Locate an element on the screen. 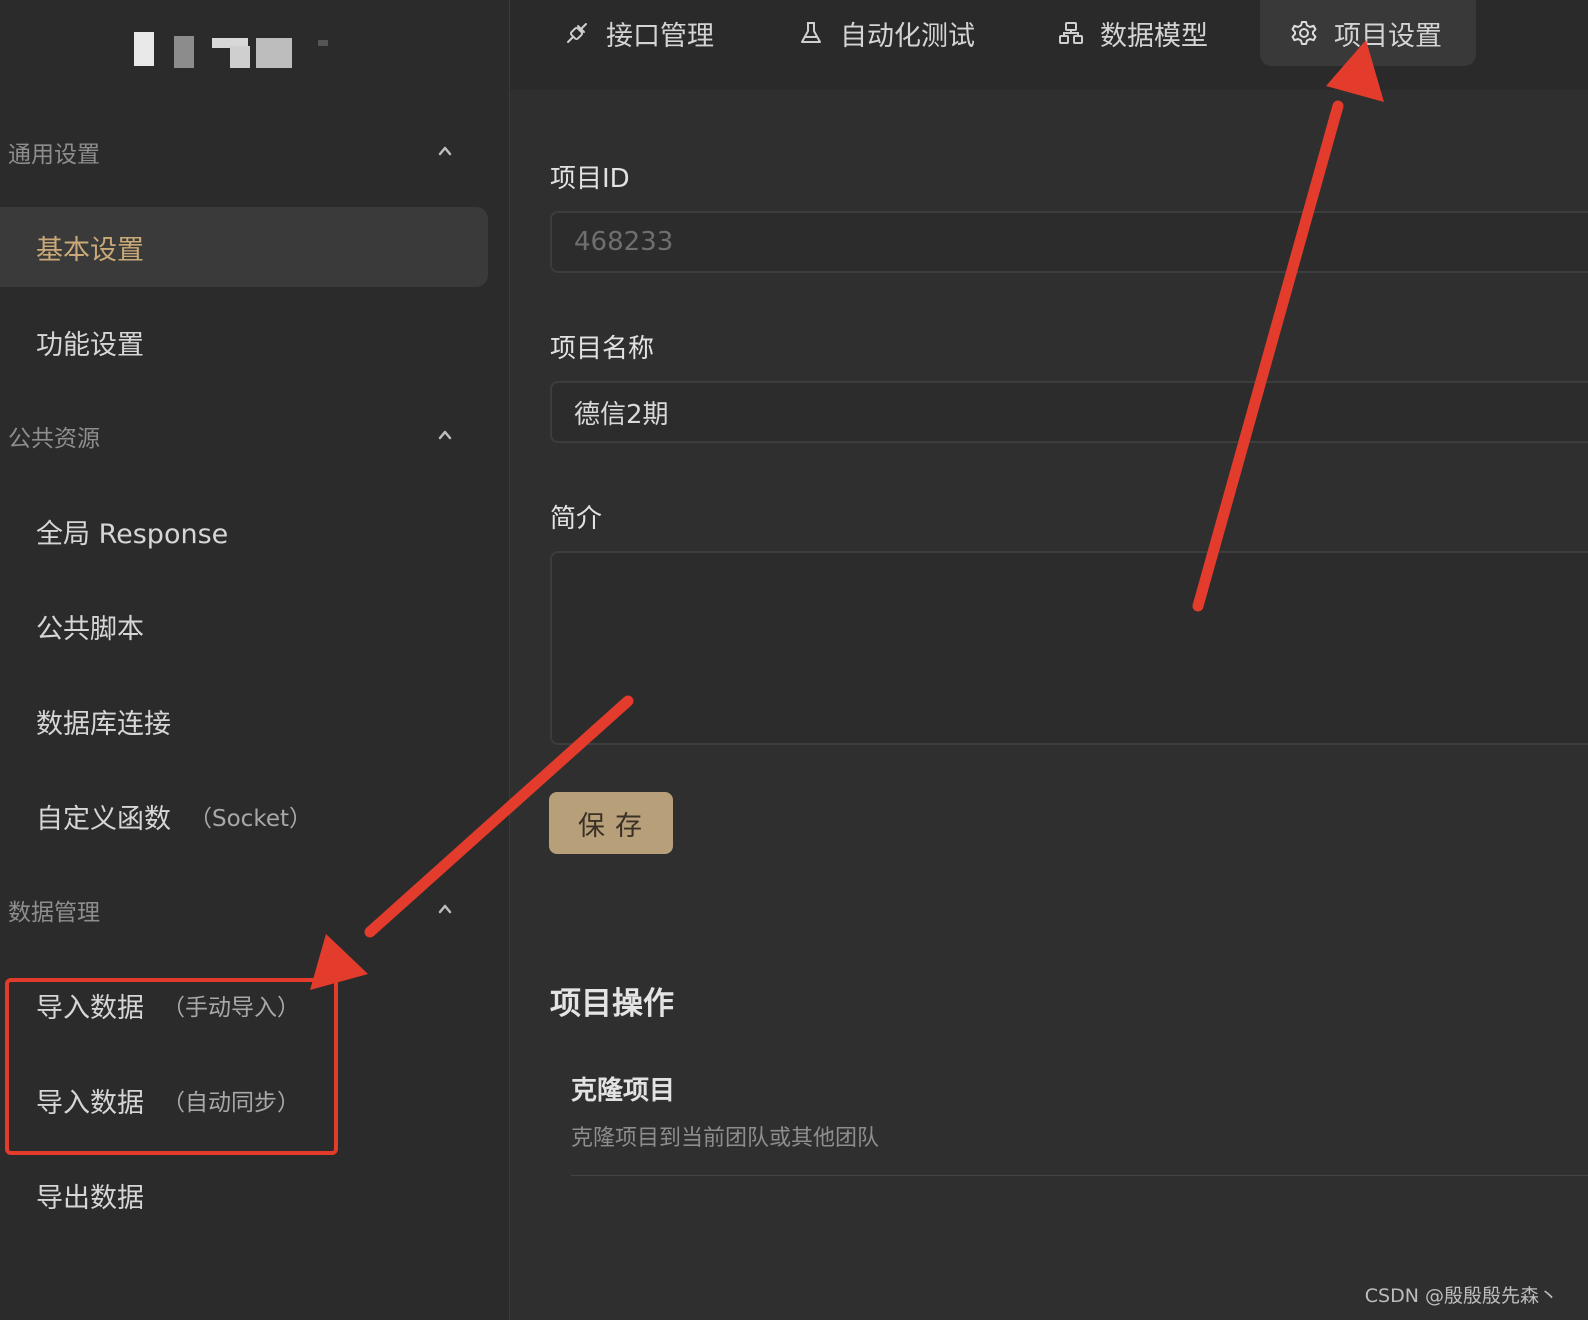 This screenshot has width=1588, height=1320. tab-automated-testing: 自动化测试 is located at coordinates (886, 33).